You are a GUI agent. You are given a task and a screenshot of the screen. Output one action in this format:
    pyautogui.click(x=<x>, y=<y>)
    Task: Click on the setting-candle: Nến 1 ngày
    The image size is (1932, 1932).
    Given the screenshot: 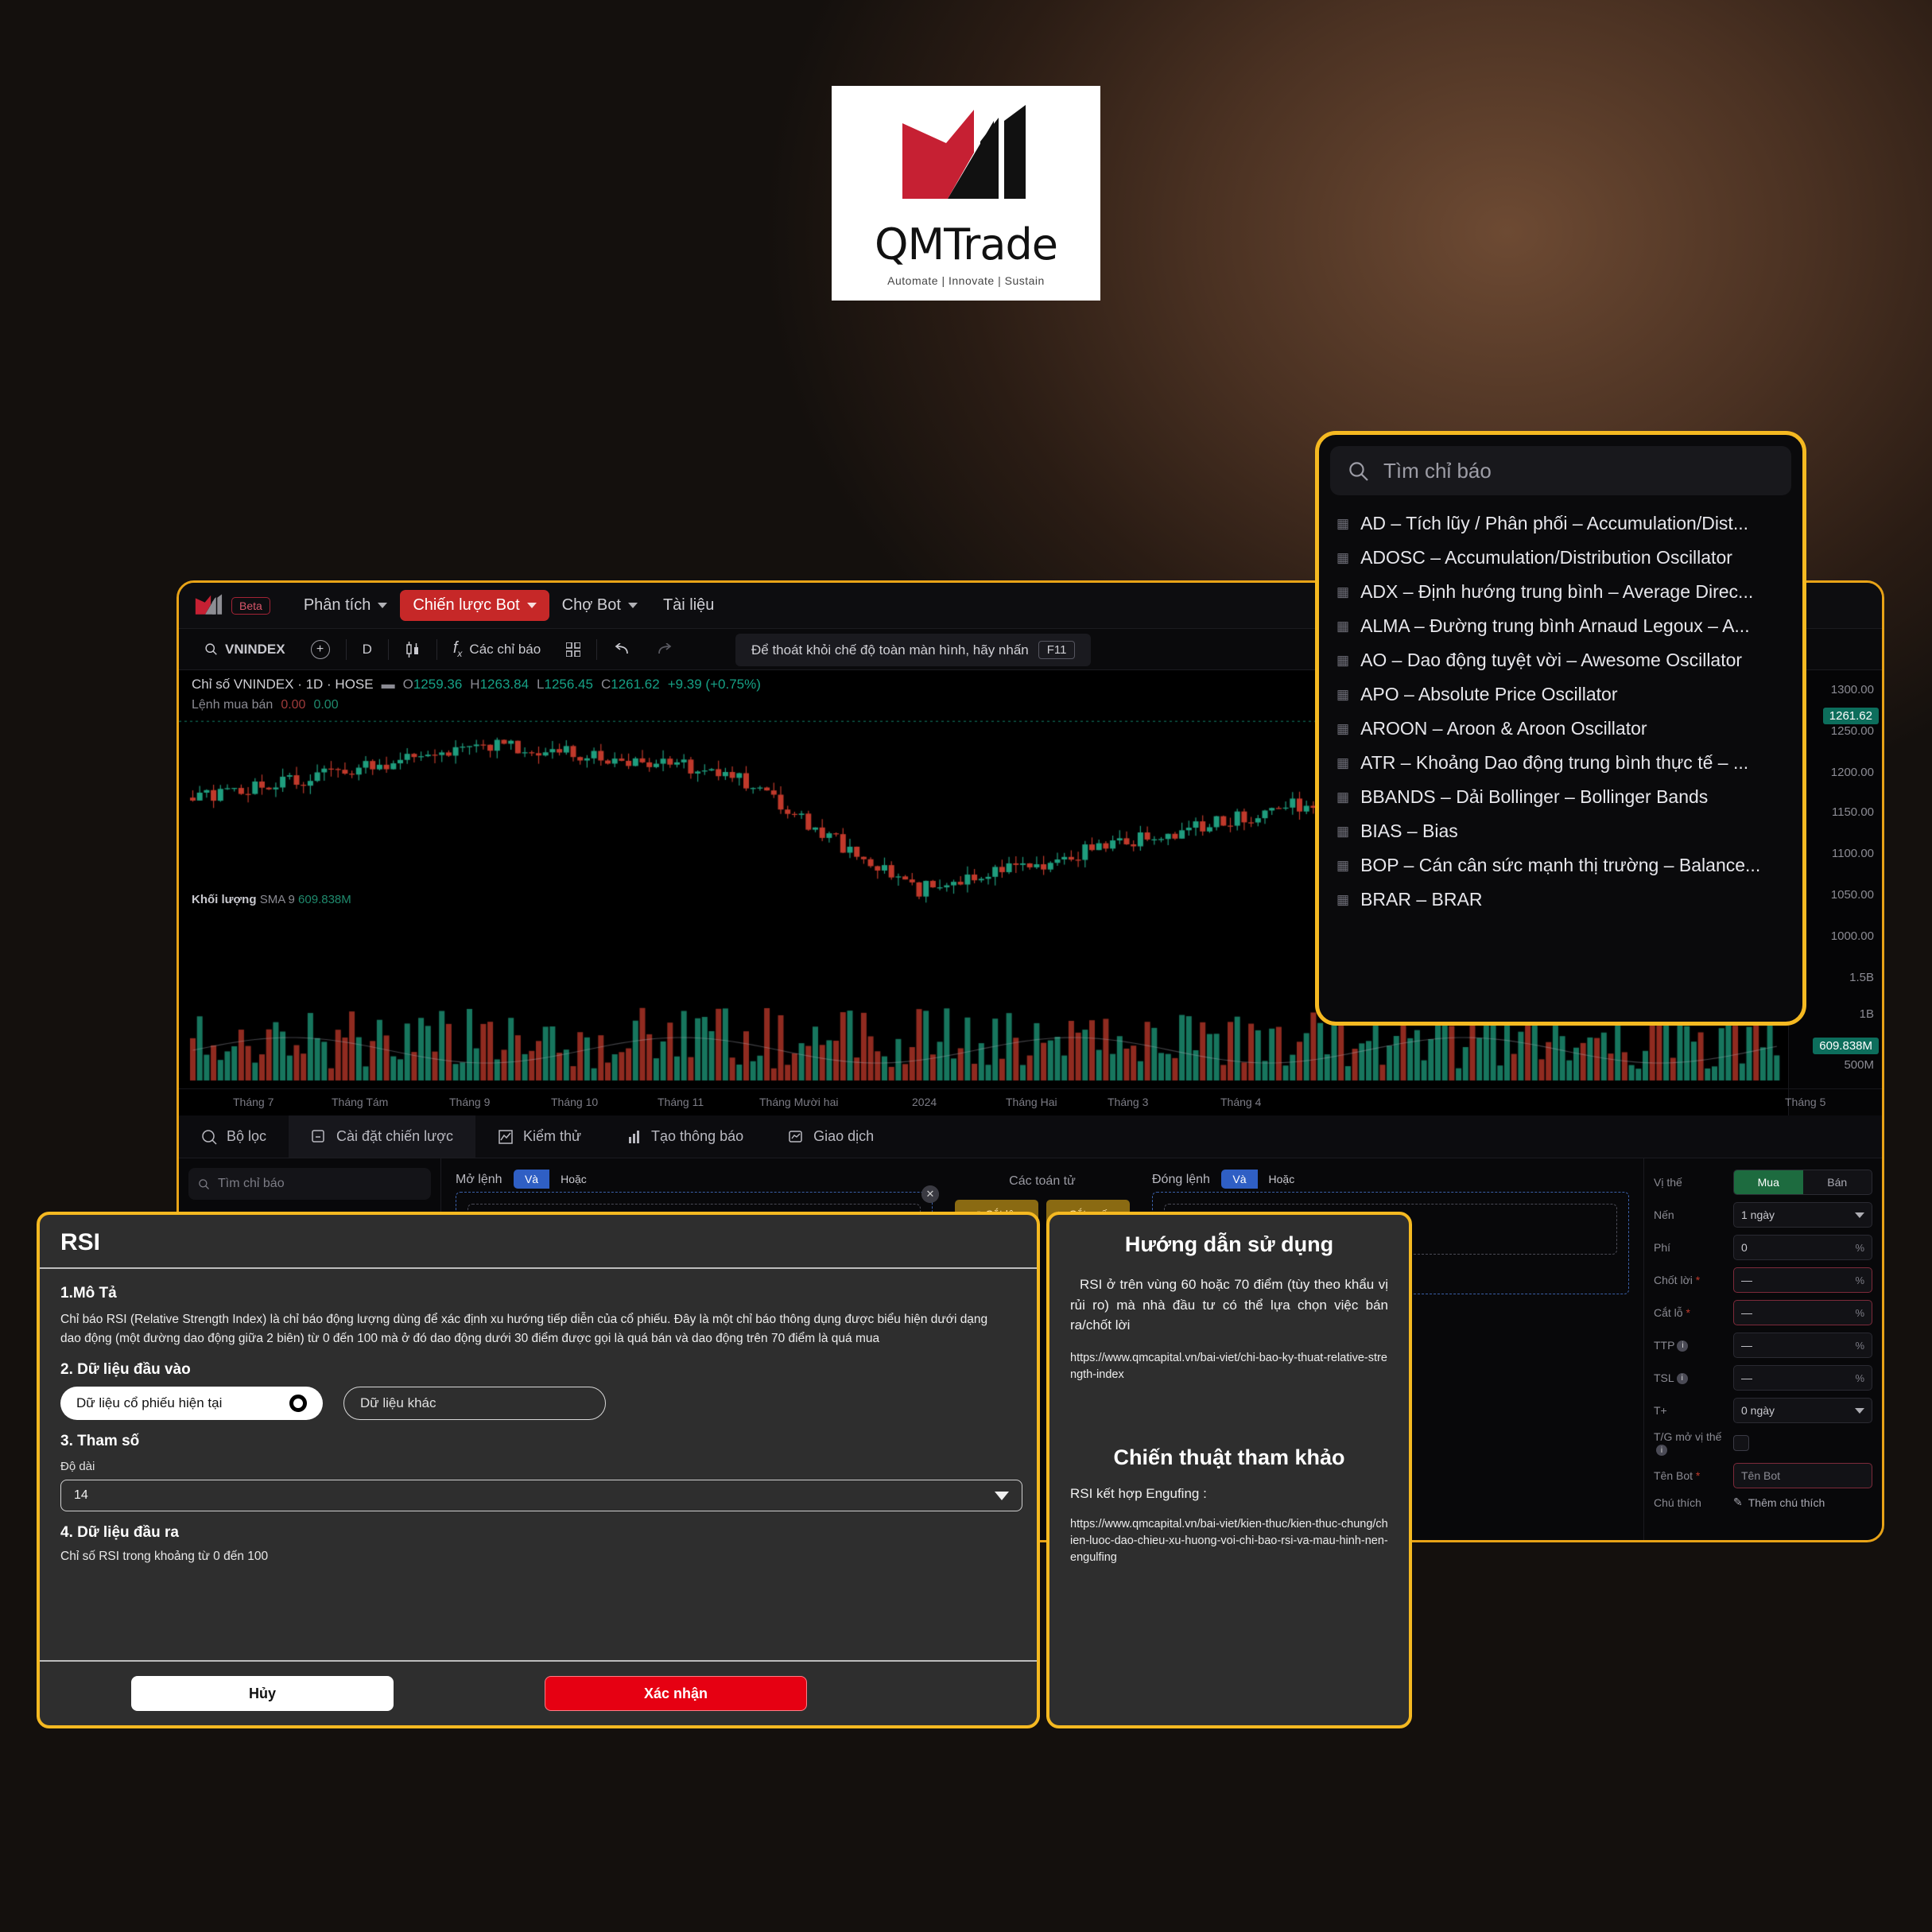 What is the action you would take?
    pyautogui.click(x=1763, y=1215)
    